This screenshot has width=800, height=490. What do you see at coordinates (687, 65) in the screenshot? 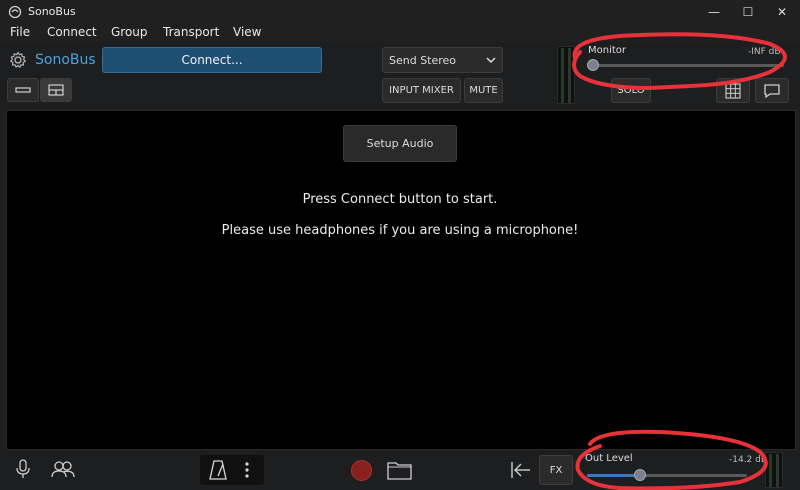
I see `monitor-slider-track` at bounding box center [687, 65].